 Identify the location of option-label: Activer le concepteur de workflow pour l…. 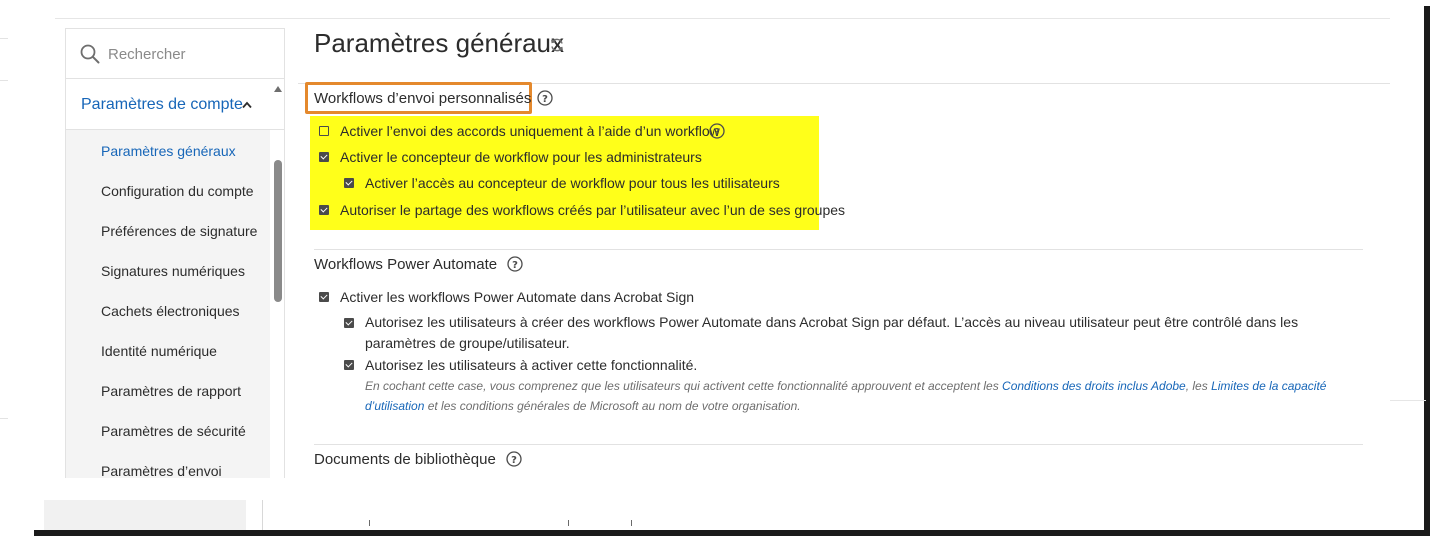
(521, 157).